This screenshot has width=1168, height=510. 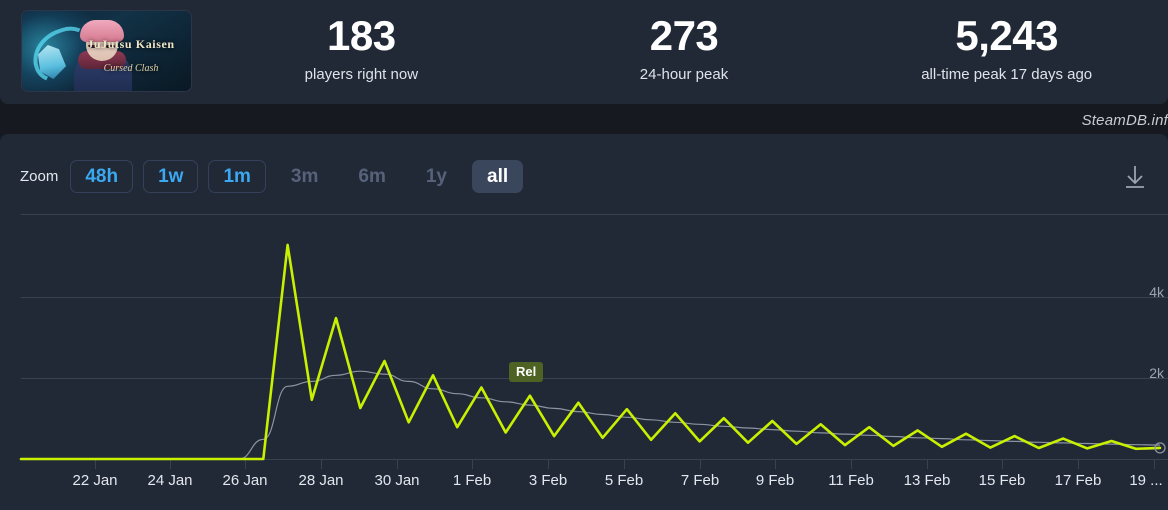 What do you see at coordinates (1135, 177) in the screenshot?
I see `download-icon` at bounding box center [1135, 177].